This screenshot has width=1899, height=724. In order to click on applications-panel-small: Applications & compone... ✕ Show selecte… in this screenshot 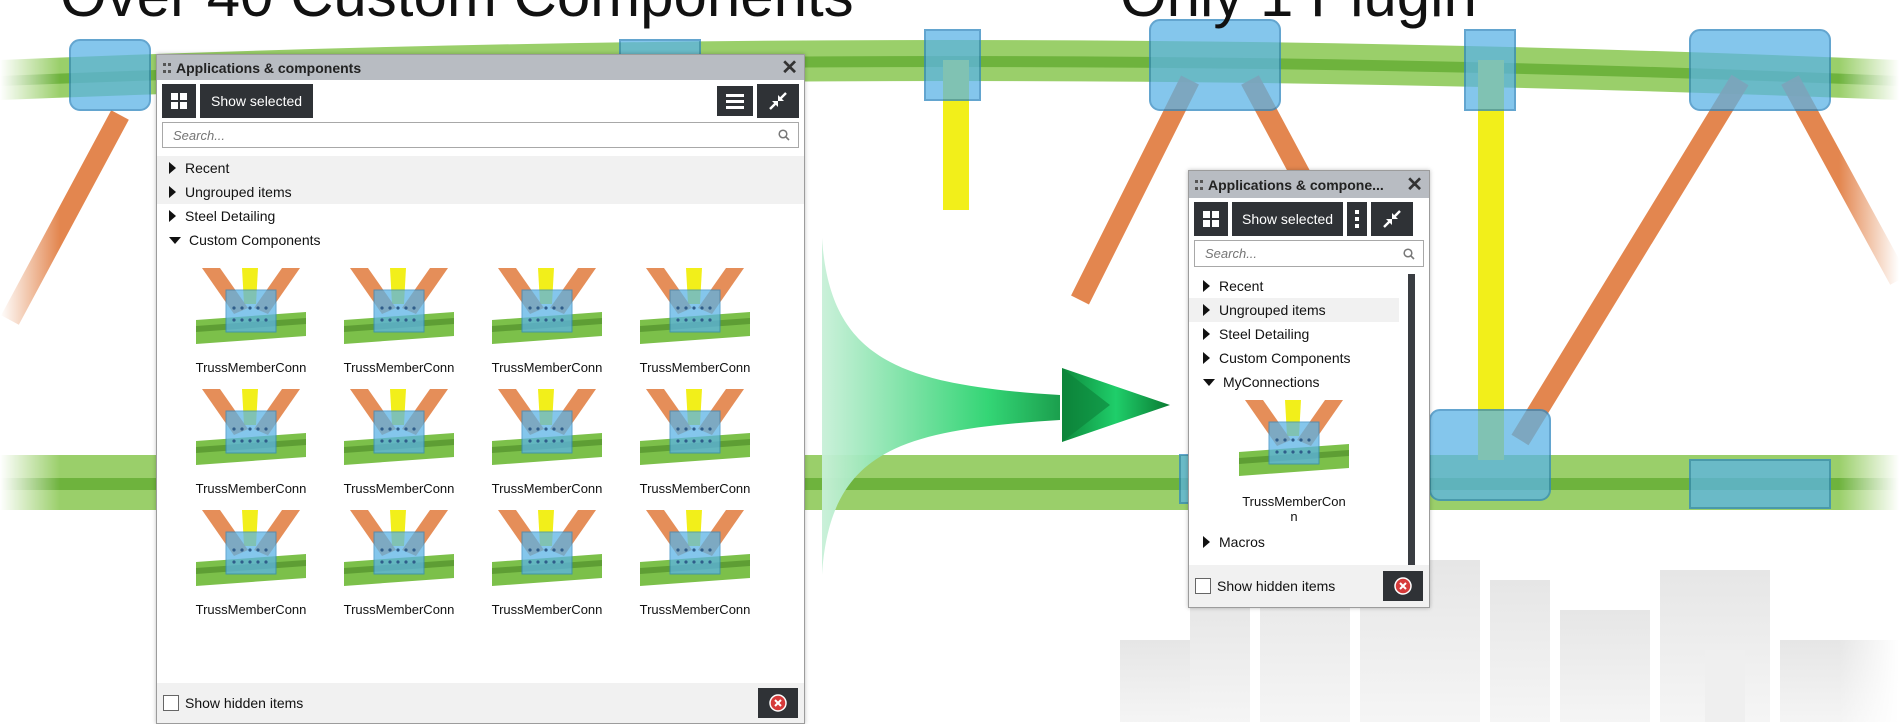, I will do `click(1309, 389)`.